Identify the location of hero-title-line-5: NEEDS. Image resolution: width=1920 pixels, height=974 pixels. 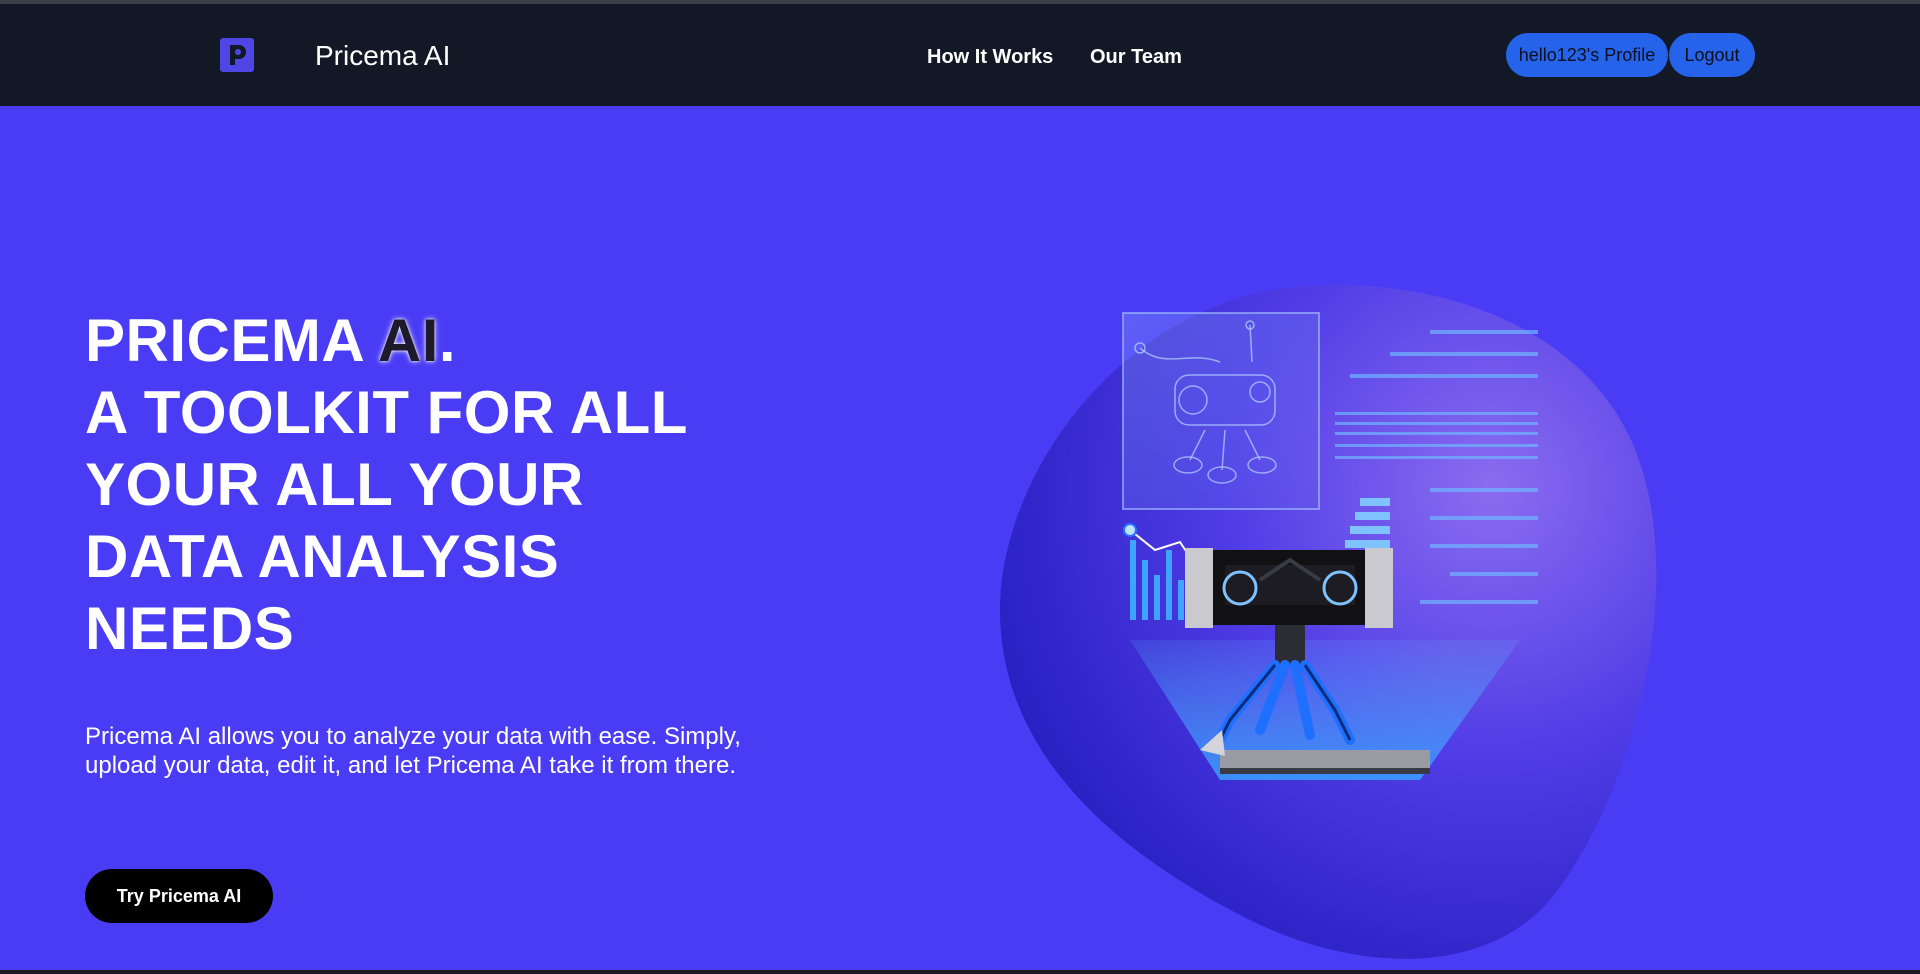
(190, 628).